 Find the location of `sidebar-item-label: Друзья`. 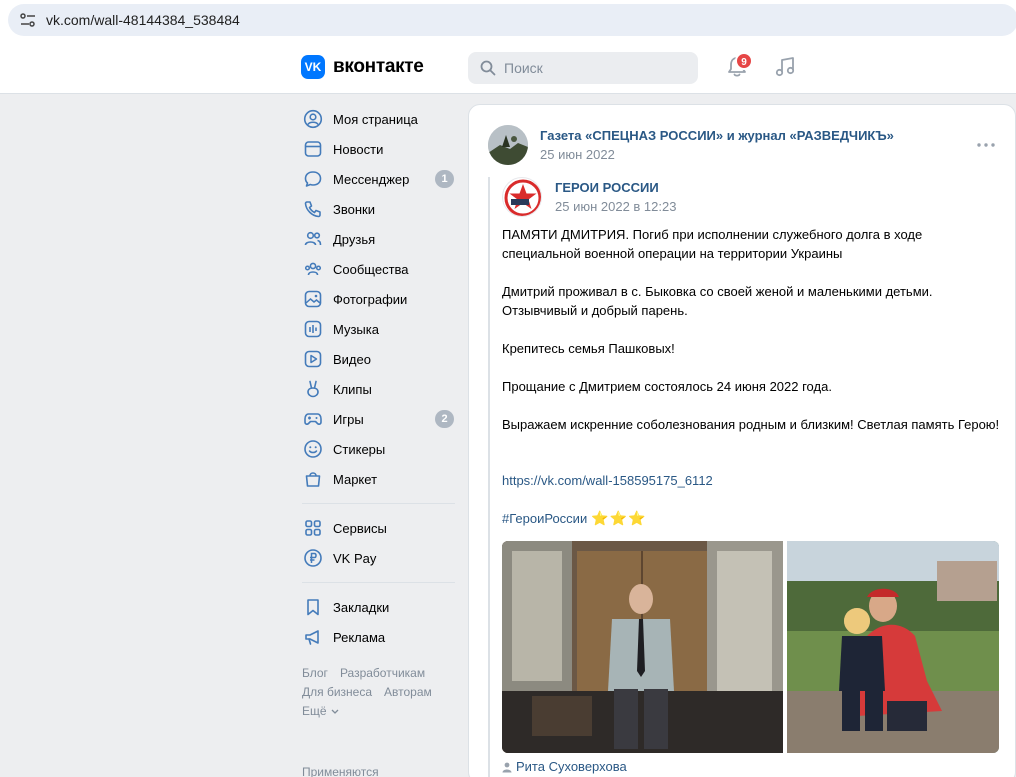

sidebar-item-label: Друзья is located at coordinates (354, 239).